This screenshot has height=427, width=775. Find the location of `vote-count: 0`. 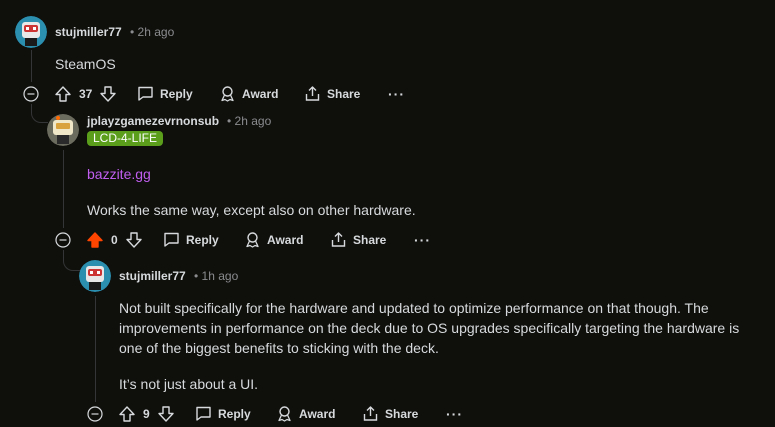

vote-count: 0 is located at coordinates (114, 240).